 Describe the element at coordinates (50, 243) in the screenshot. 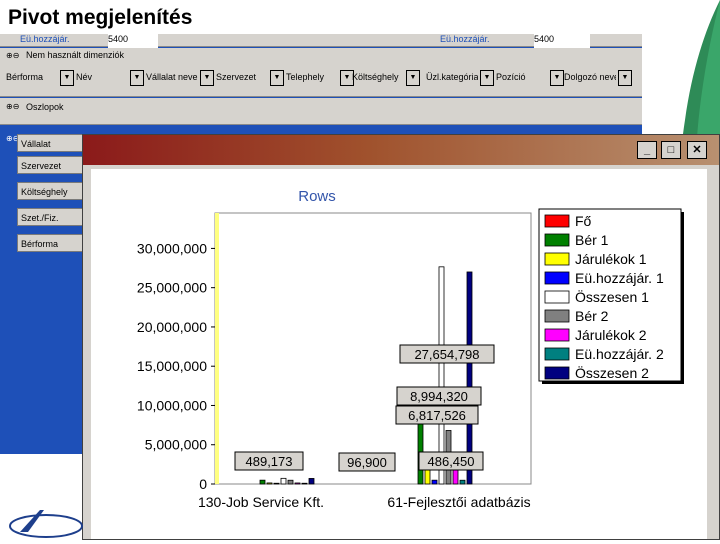

I see `row-field: Bérforma` at that location.